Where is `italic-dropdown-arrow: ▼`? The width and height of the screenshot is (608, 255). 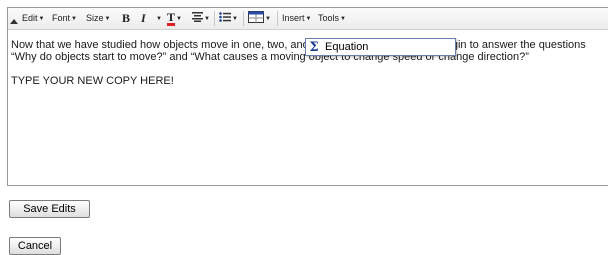 italic-dropdown-arrow: ▼ is located at coordinates (158, 18).